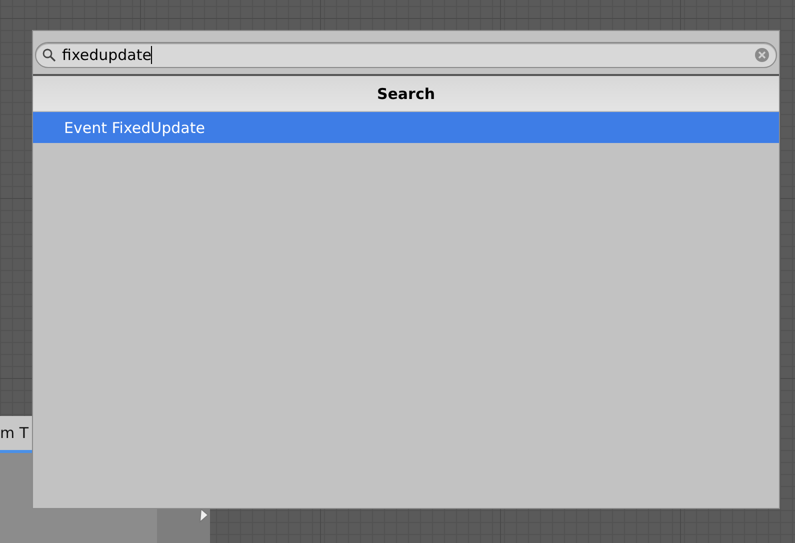 The height and width of the screenshot is (543, 795). What do you see at coordinates (762, 55) in the screenshot?
I see `clear-icon` at bounding box center [762, 55].